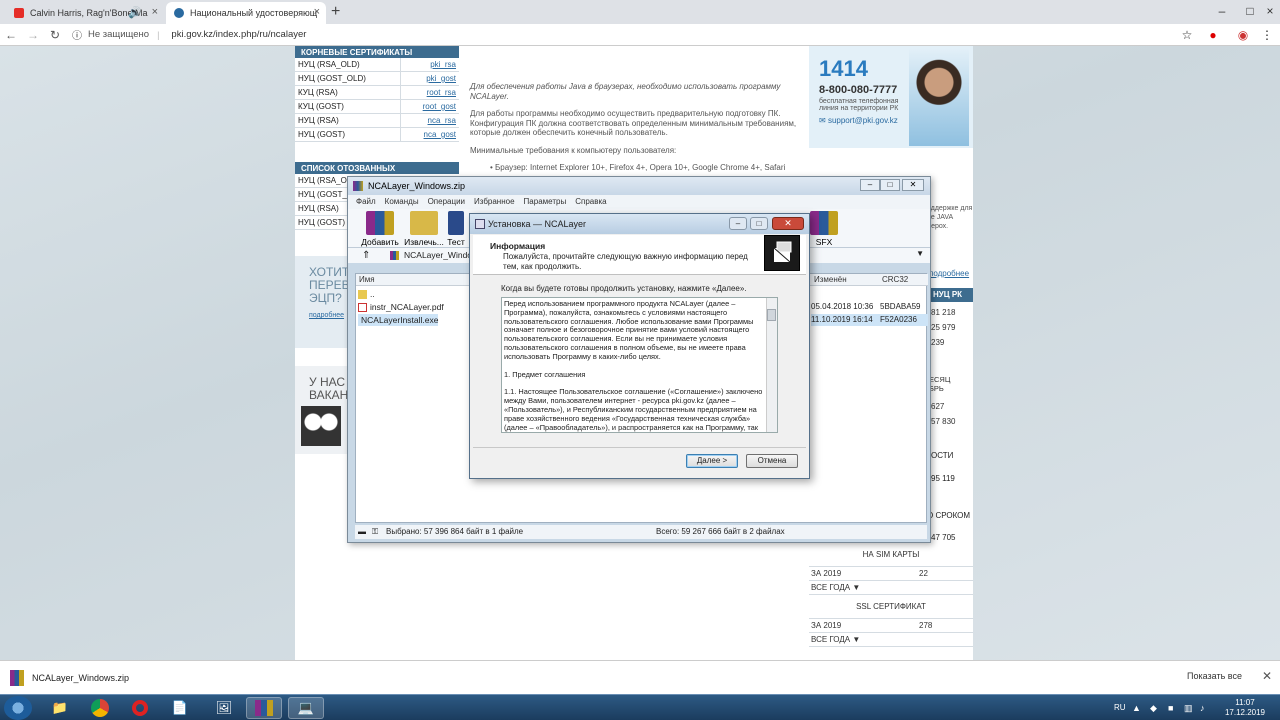  I want to click on start-button, so click(18, 708).